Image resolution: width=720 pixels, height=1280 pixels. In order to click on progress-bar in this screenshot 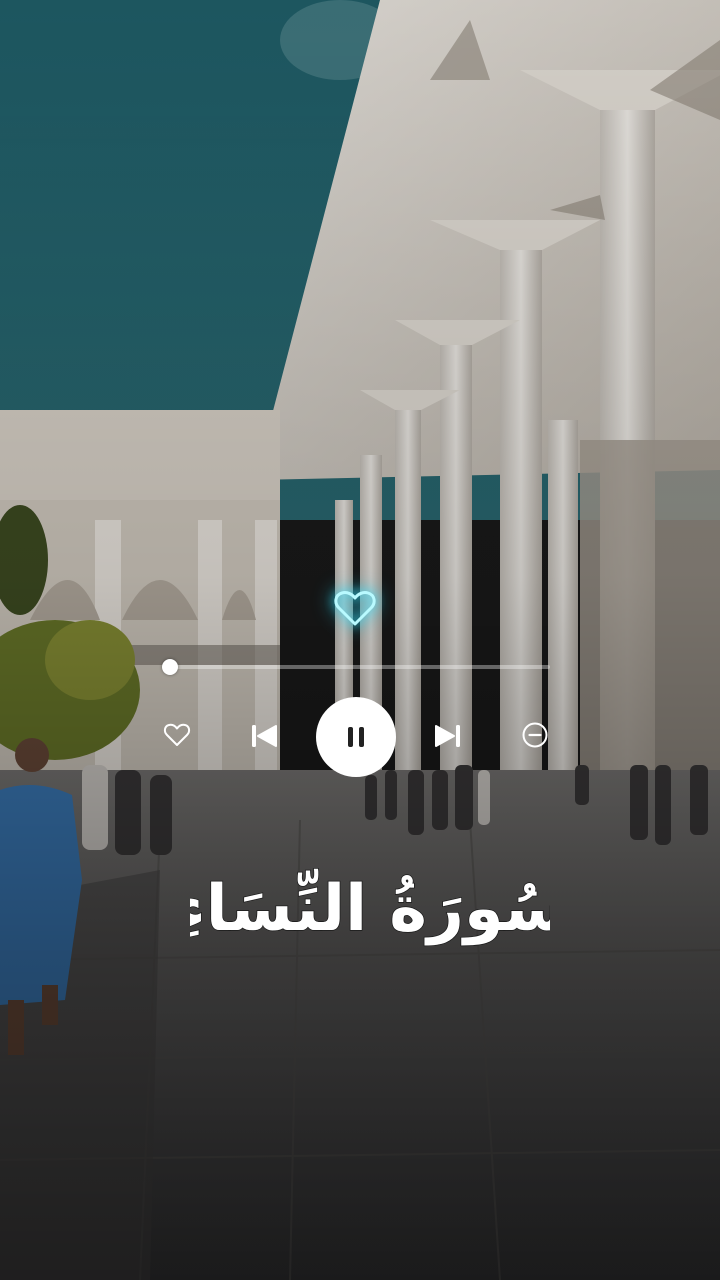, I will do `click(356, 667)`.